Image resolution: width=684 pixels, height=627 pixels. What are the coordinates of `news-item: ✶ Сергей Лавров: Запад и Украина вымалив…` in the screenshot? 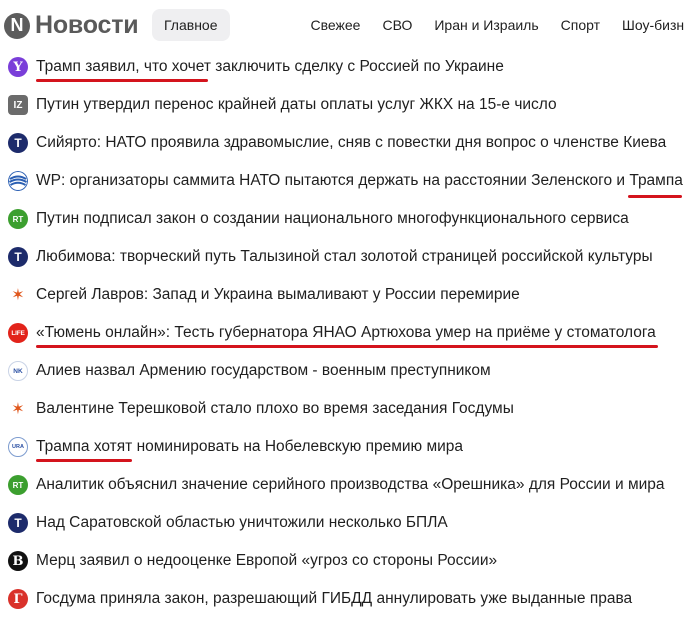 It's located at (342, 295).